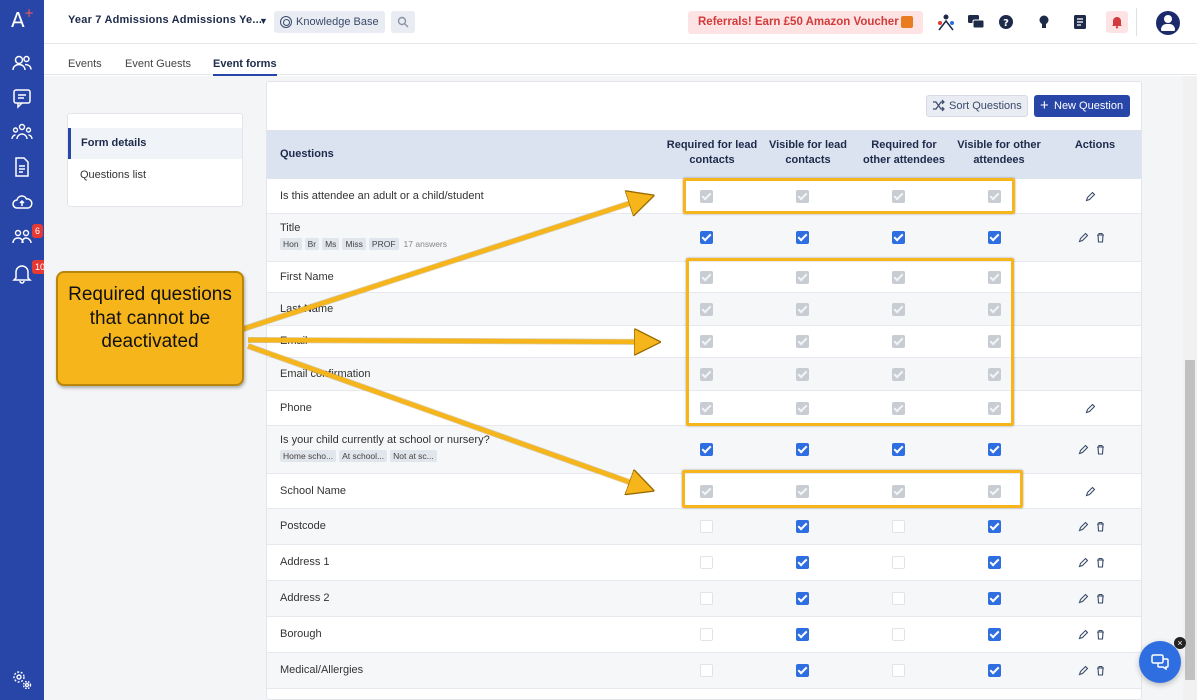 This screenshot has width=1197, height=700. Describe the element at coordinates (1089, 106) in the screenshot. I see `new-question-label: New Question` at that location.